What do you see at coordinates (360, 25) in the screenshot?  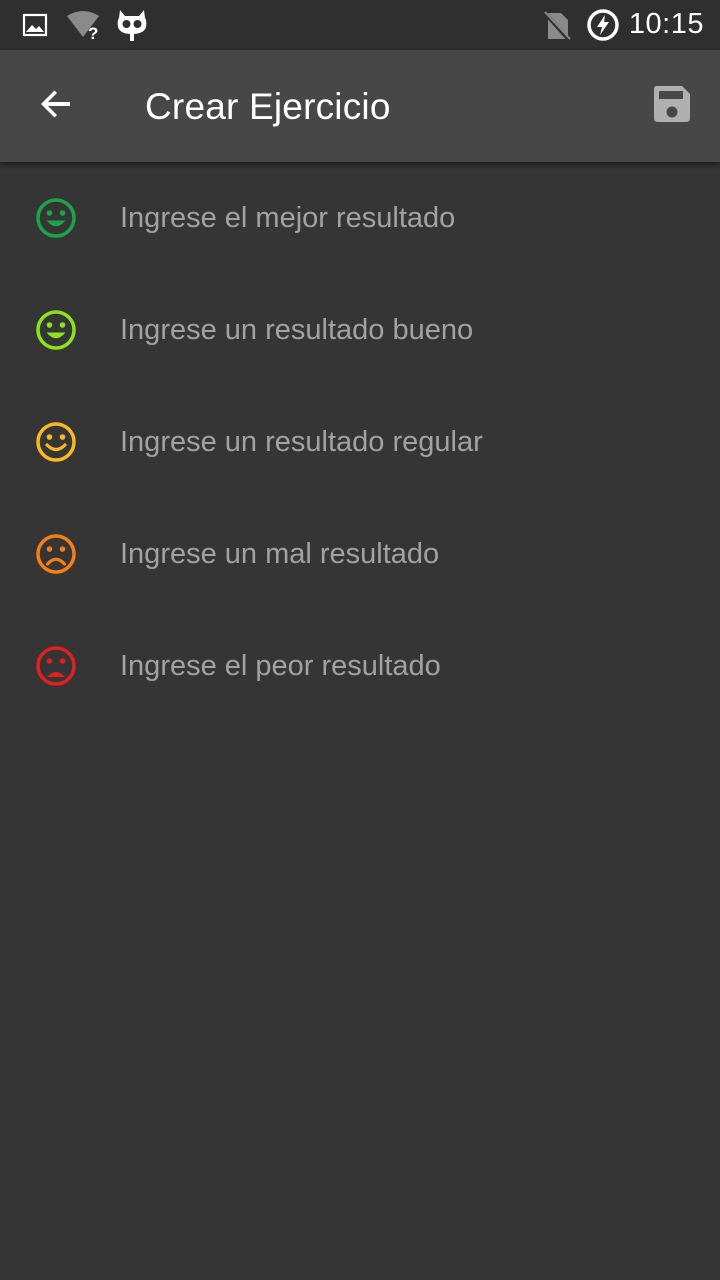 I see `status-bar: ? 10:15` at bounding box center [360, 25].